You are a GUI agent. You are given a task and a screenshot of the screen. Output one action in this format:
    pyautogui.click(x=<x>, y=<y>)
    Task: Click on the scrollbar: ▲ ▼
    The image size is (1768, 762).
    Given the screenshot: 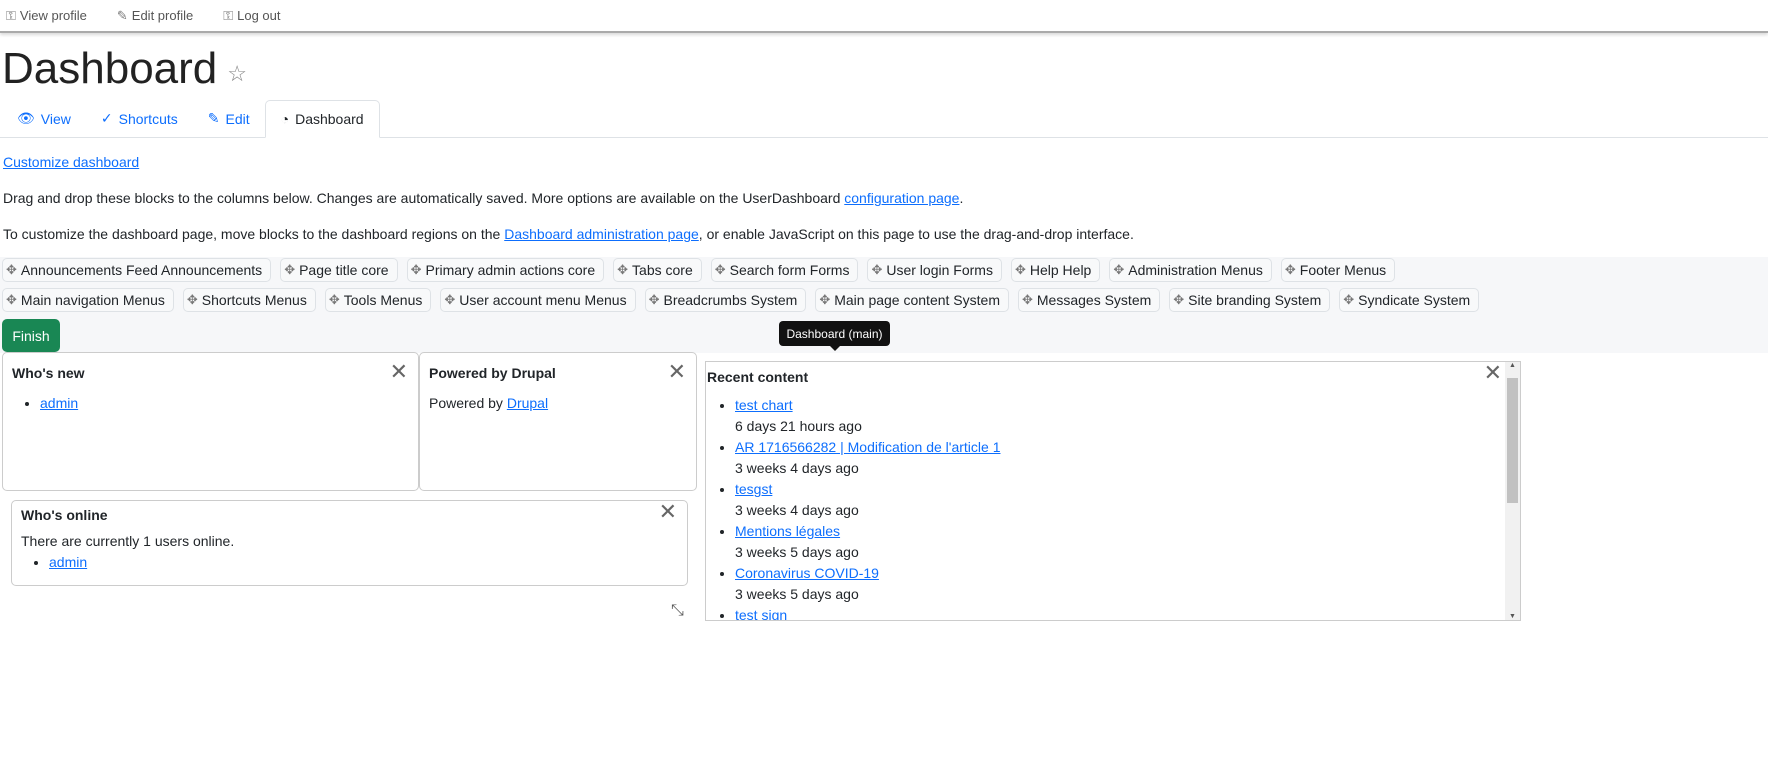 What is the action you would take?
    pyautogui.click(x=1512, y=491)
    